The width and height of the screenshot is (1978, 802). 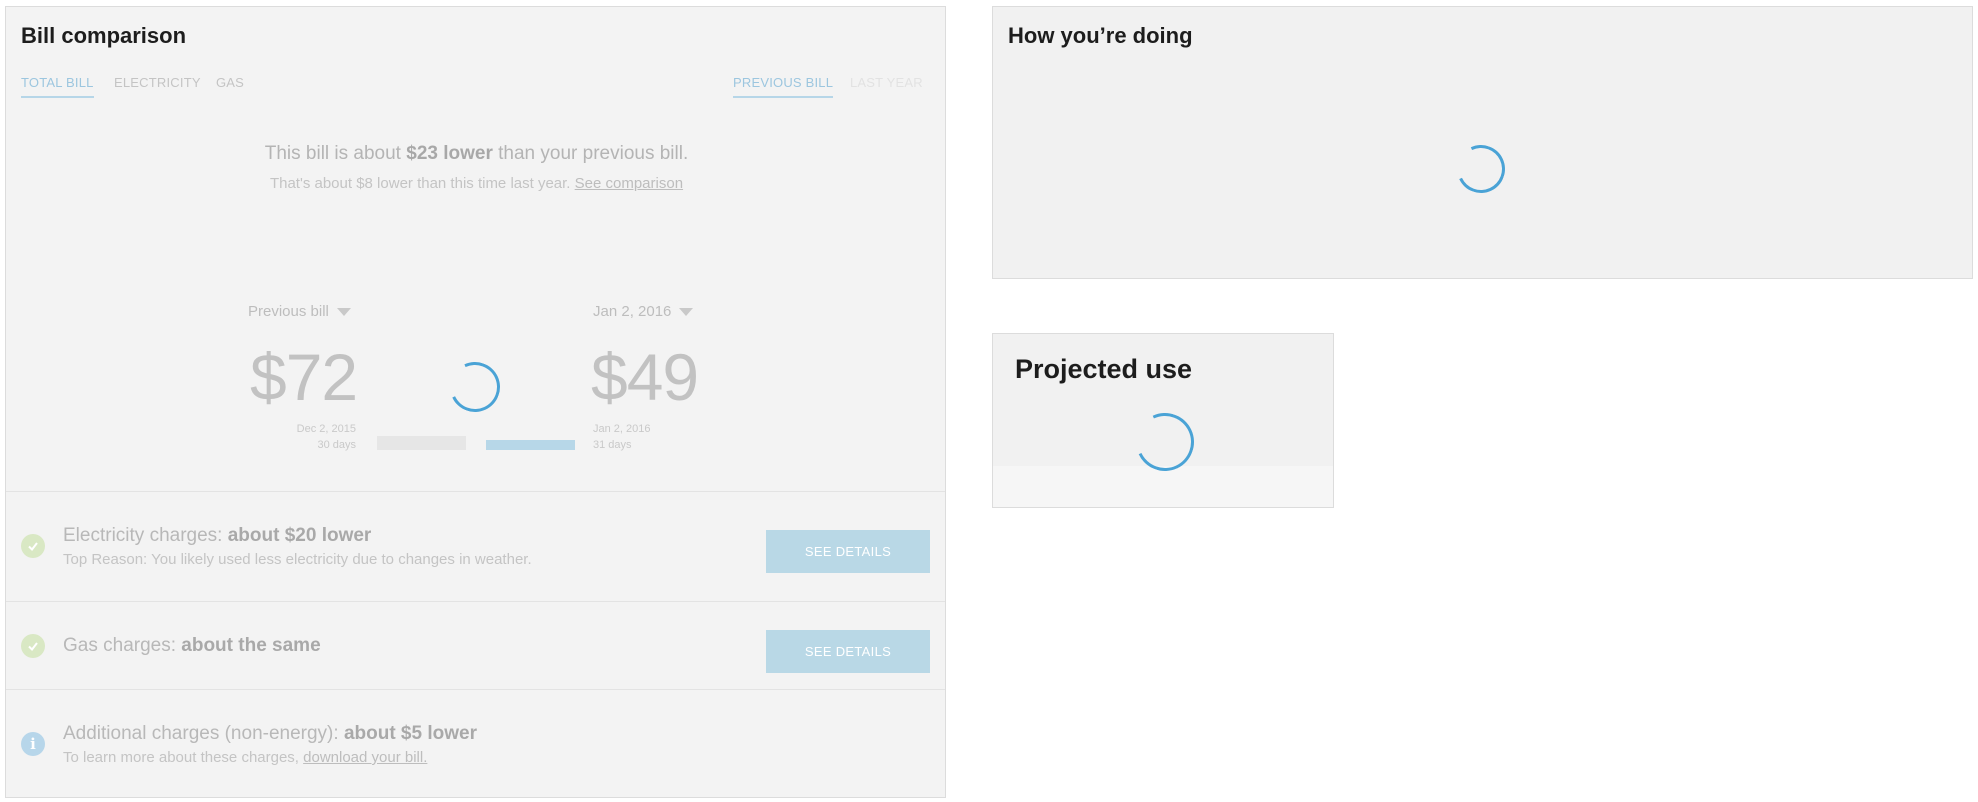 What do you see at coordinates (230, 82) in the screenshot?
I see `tab-gas: GAS` at bounding box center [230, 82].